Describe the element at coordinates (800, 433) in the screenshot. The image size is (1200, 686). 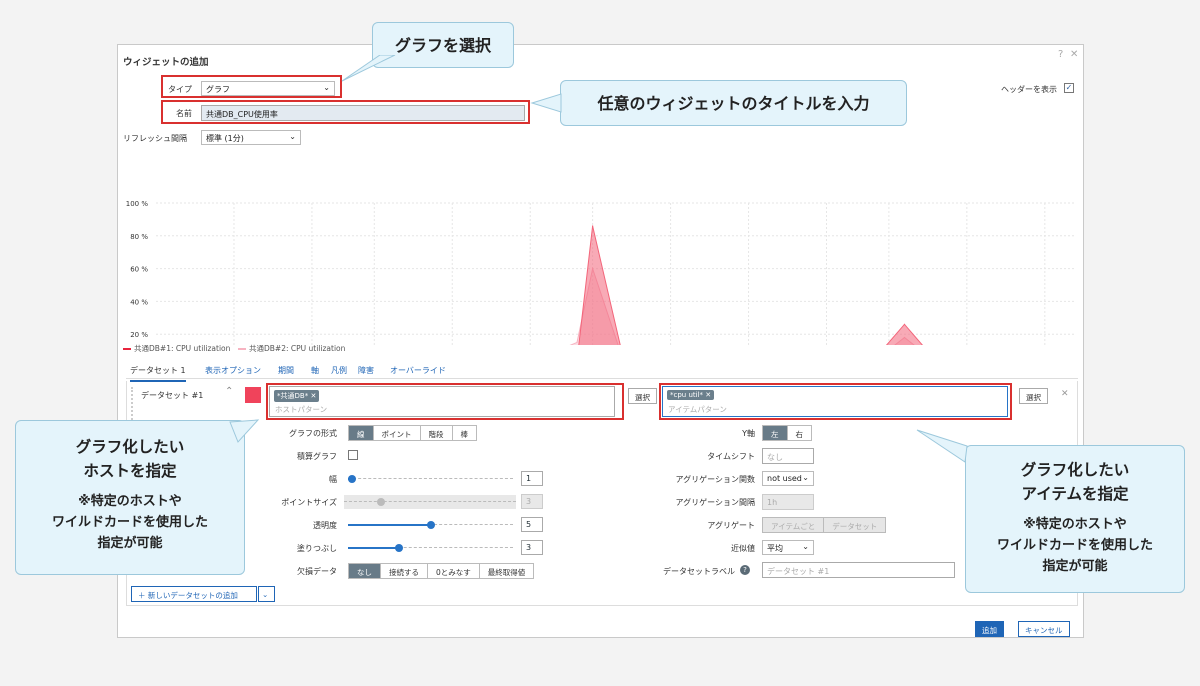
I see `y-axis-right: 右` at that location.